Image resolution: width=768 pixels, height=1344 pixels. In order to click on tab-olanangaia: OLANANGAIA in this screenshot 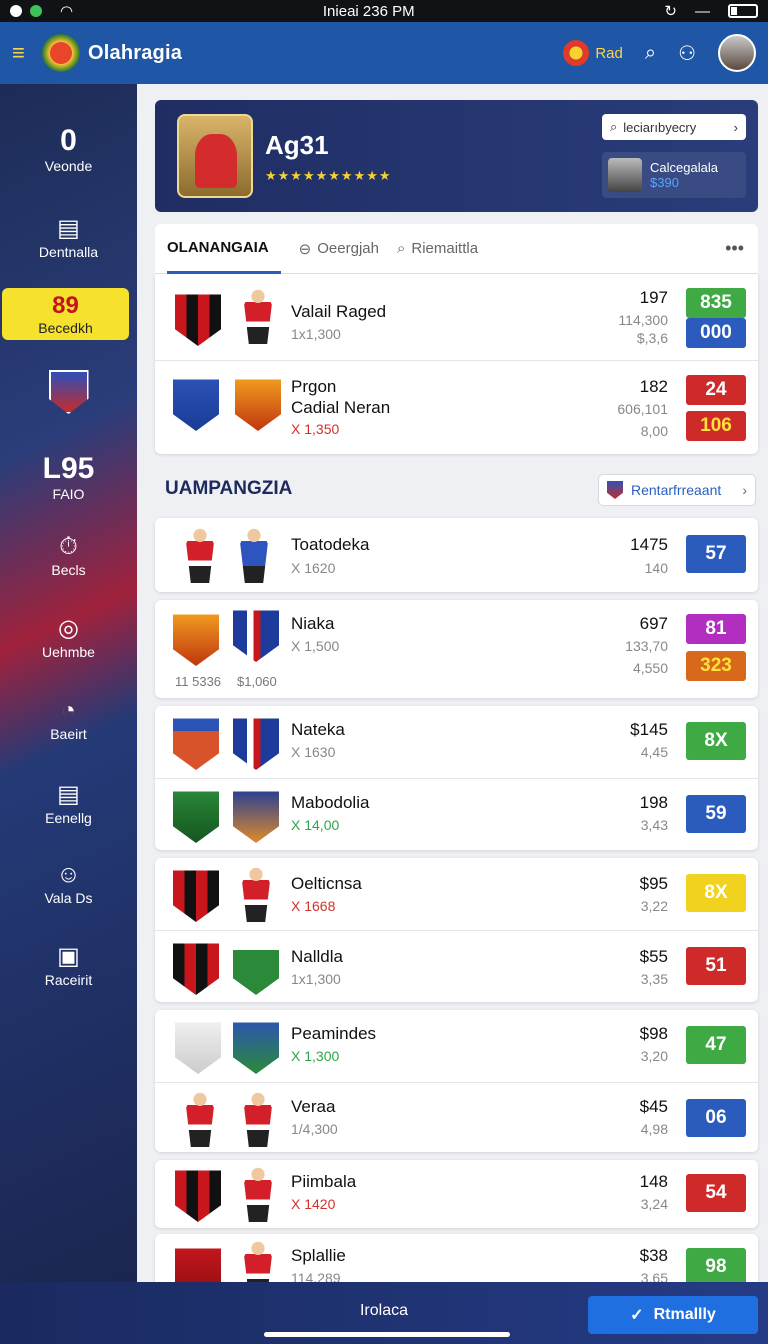, I will do `click(224, 249)`.